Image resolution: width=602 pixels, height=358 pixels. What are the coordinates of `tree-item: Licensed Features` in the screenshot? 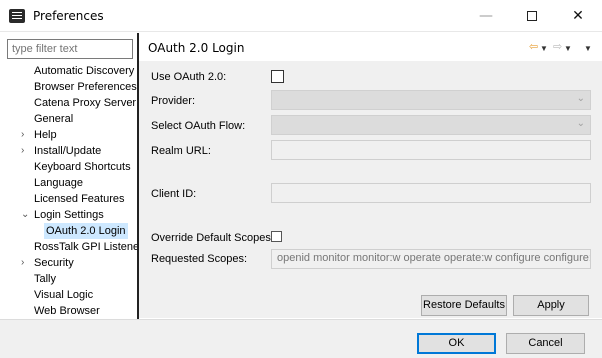 It's located at (68, 199).